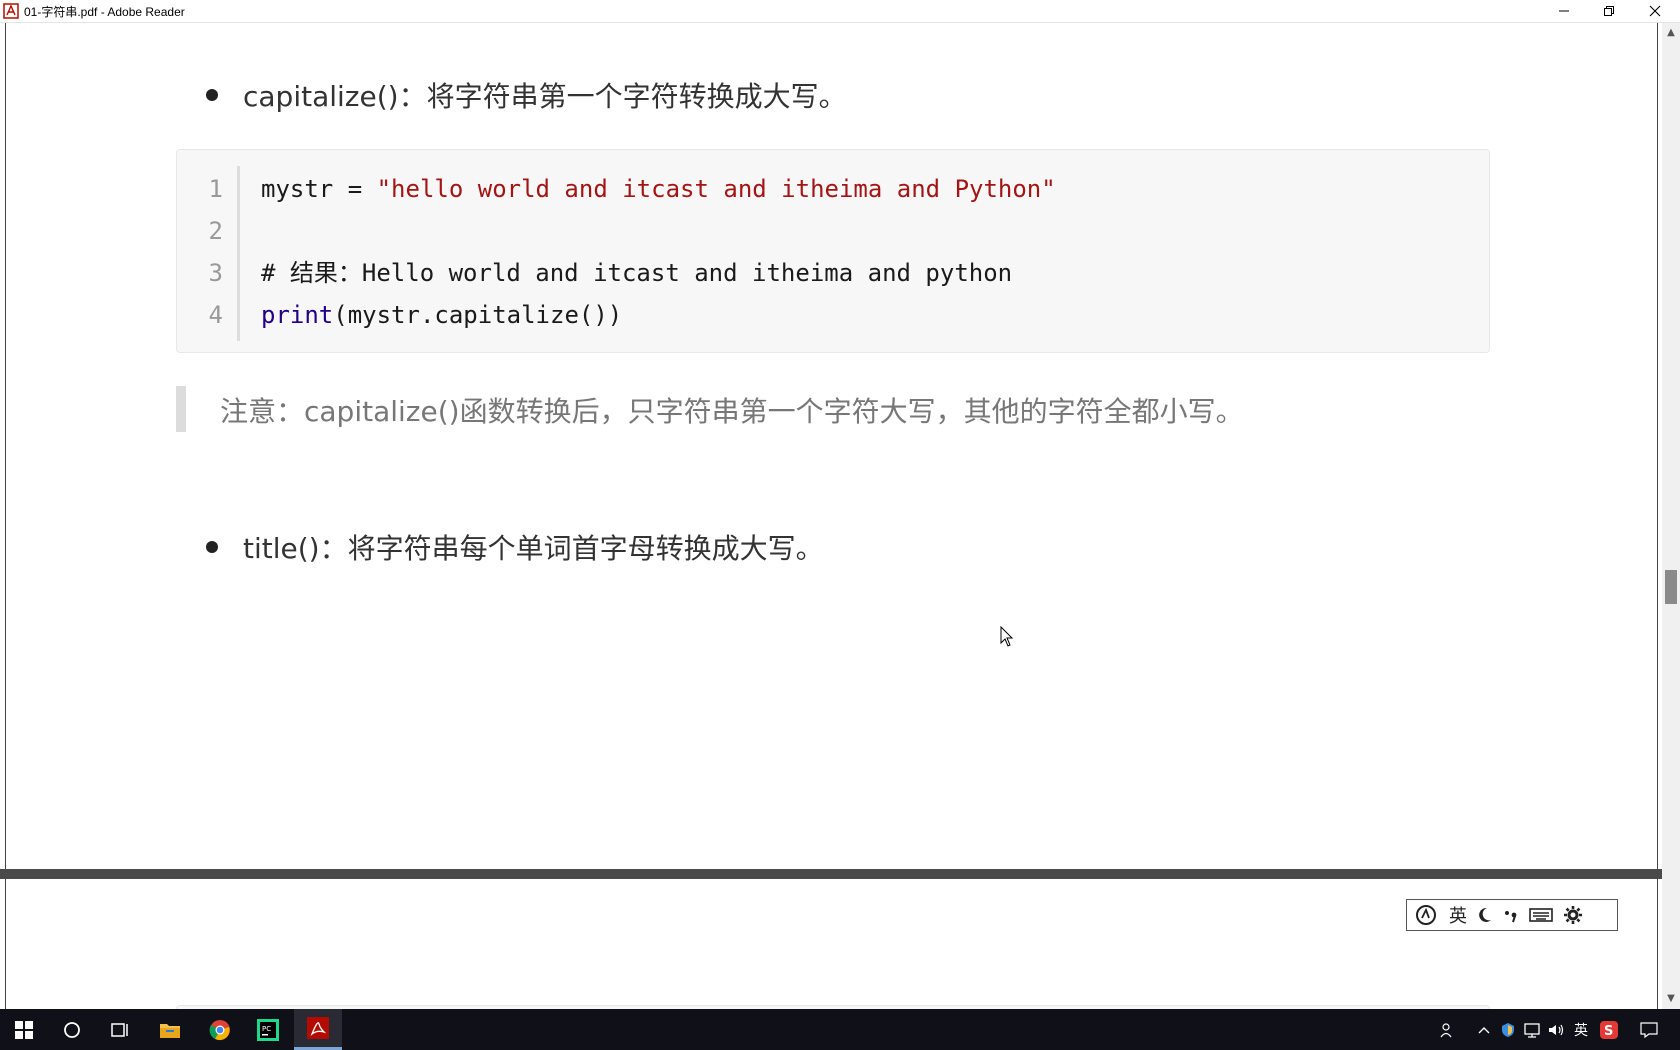 This screenshot has height=1050, width=1680. I want to click on ime-lang-label: 英, so click(1458, 915).